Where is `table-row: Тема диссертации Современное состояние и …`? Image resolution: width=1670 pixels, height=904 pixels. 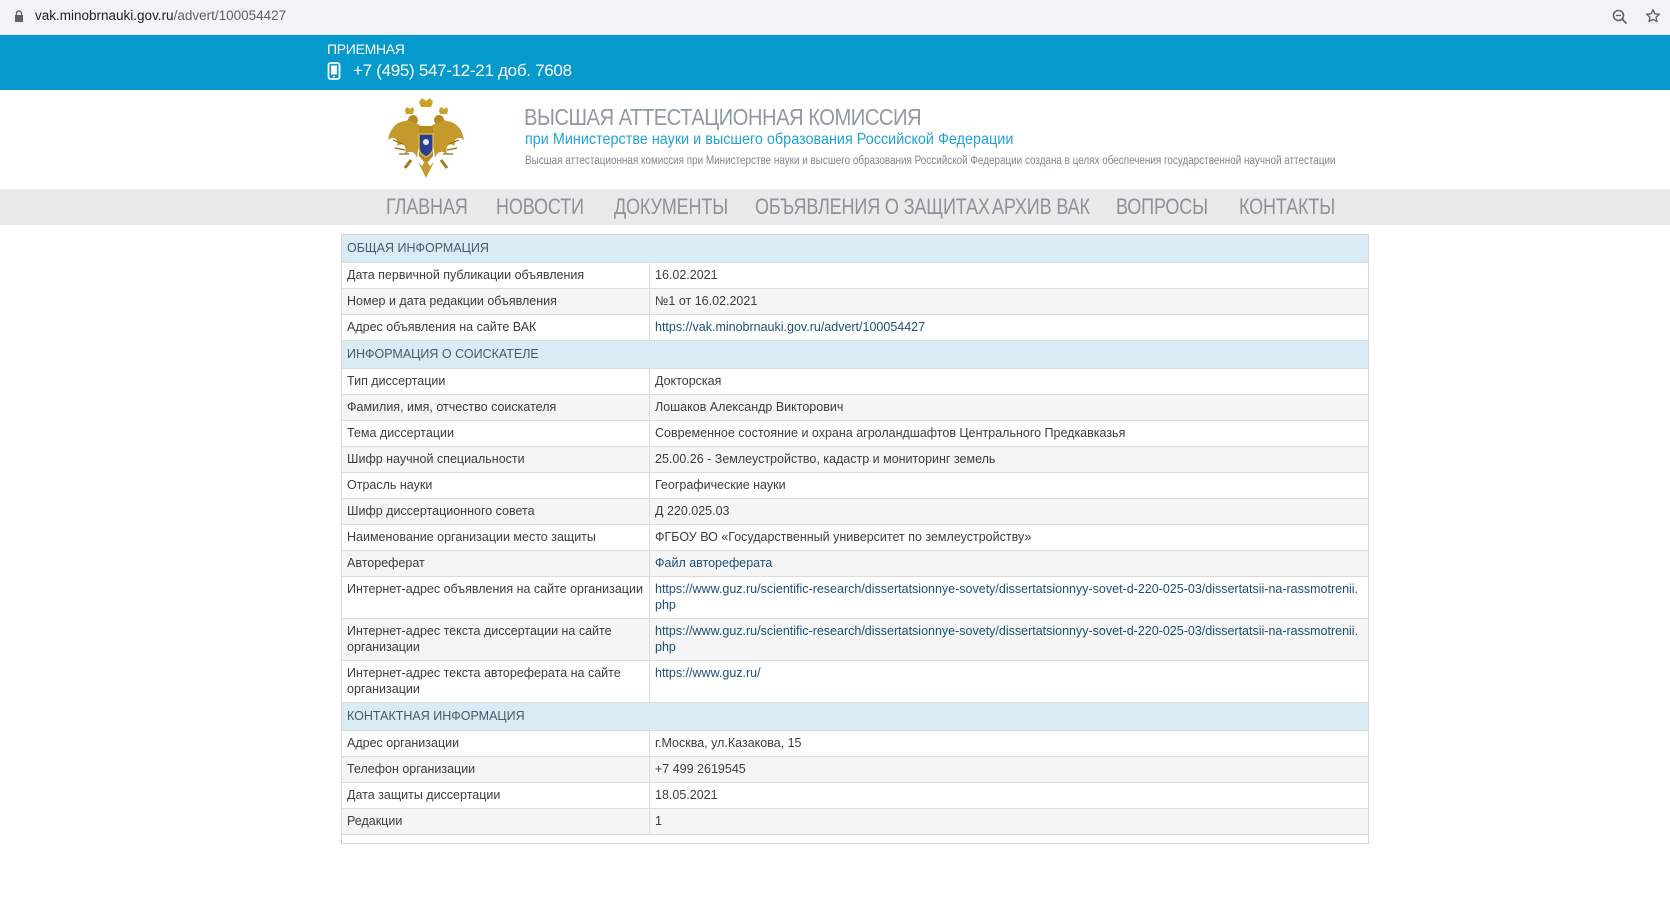 table-row: Тема диссертации Современное состояние и … is located at coordinates (855, 433).